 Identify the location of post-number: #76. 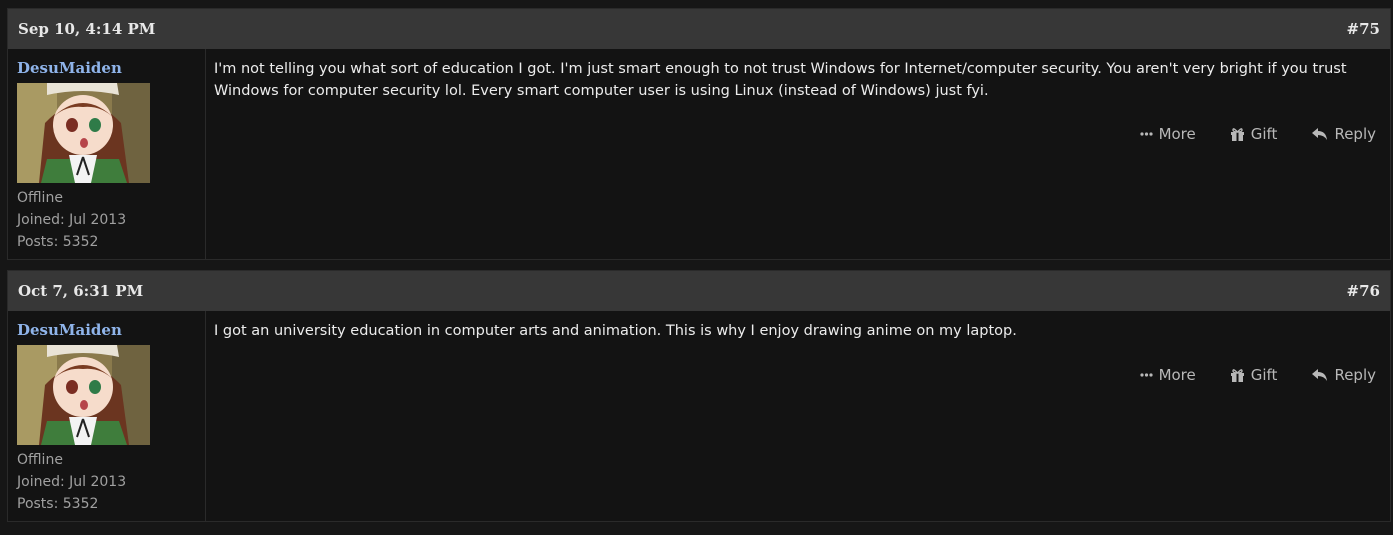
(1363, 291).